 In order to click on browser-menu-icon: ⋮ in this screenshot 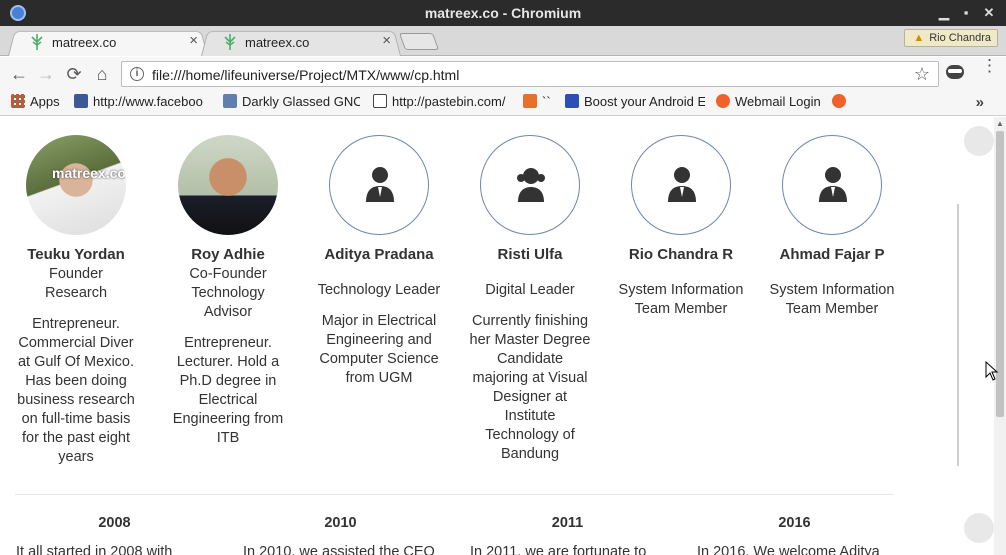, I will do `click(989, 65)`.